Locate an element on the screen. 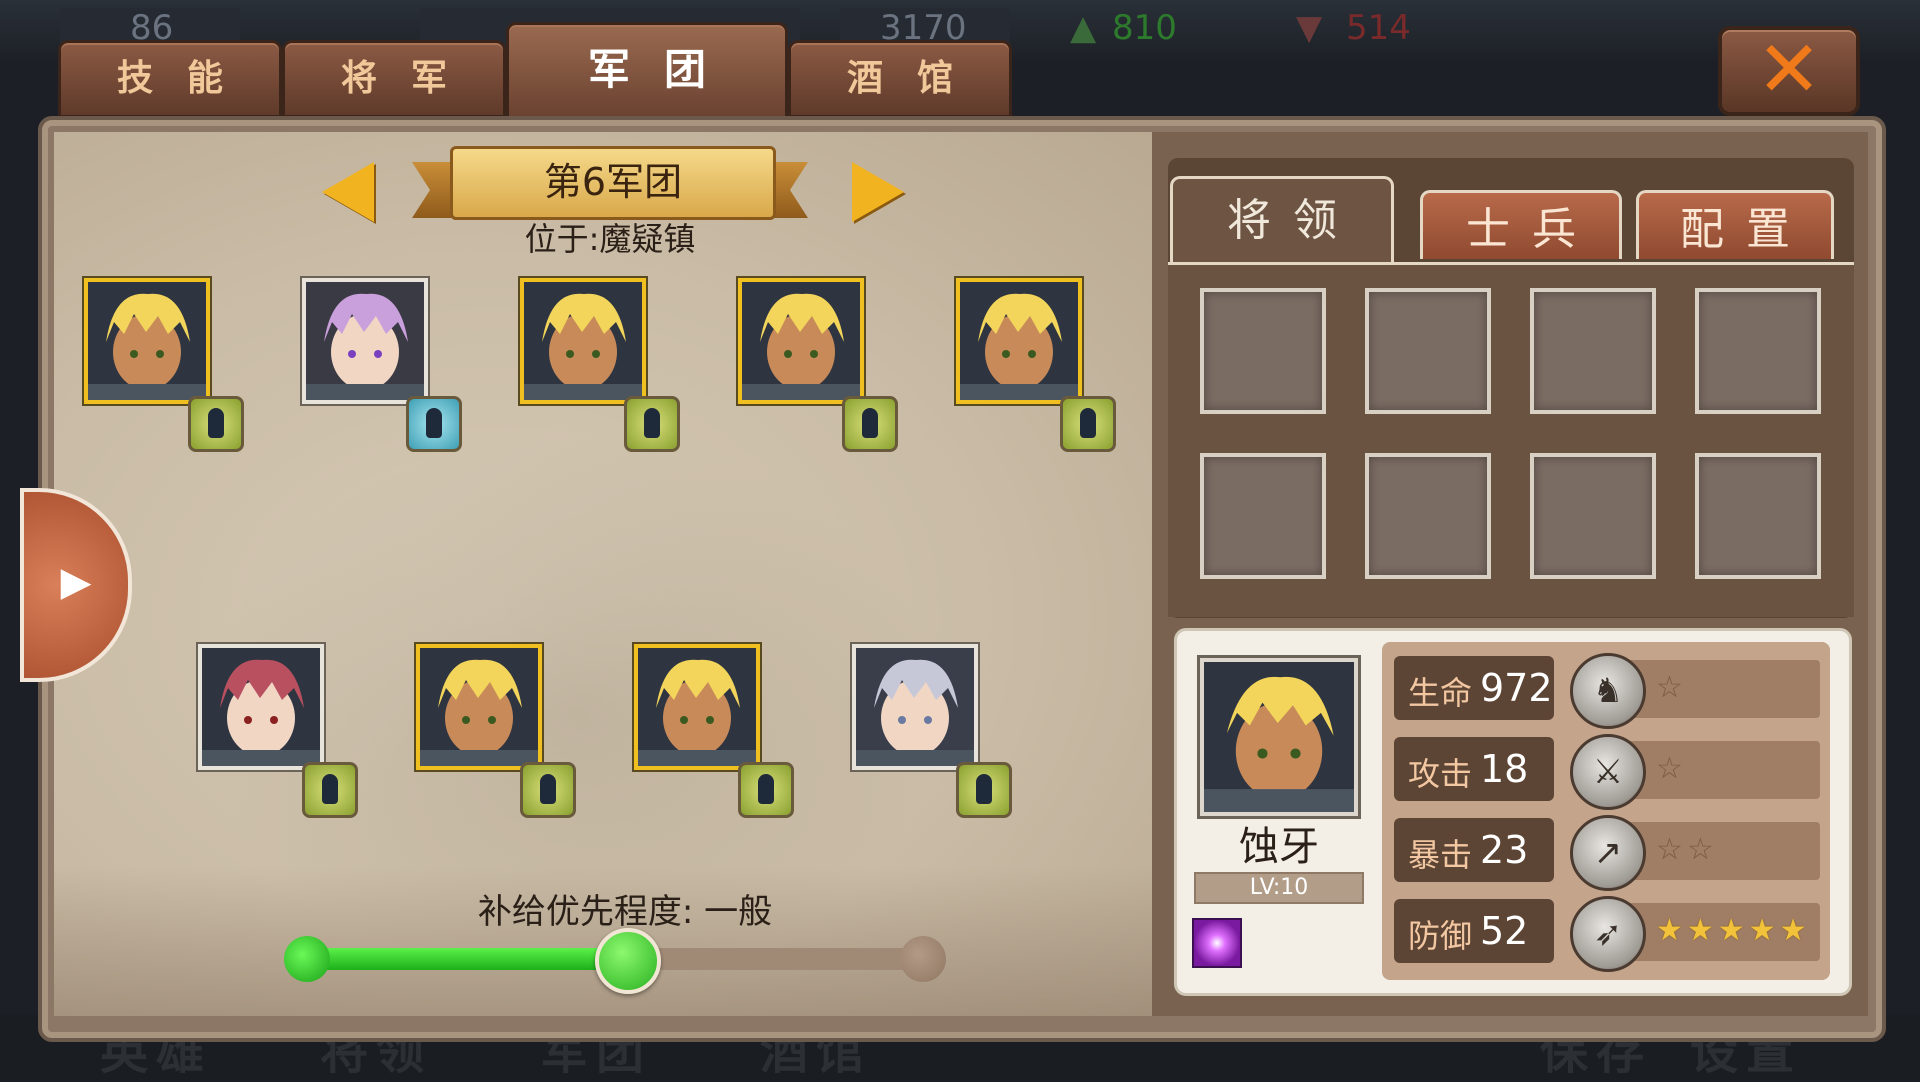 This screenshot has width=1920, height=1082. silver-hair-hero-face is located at coordinates (915, 707).